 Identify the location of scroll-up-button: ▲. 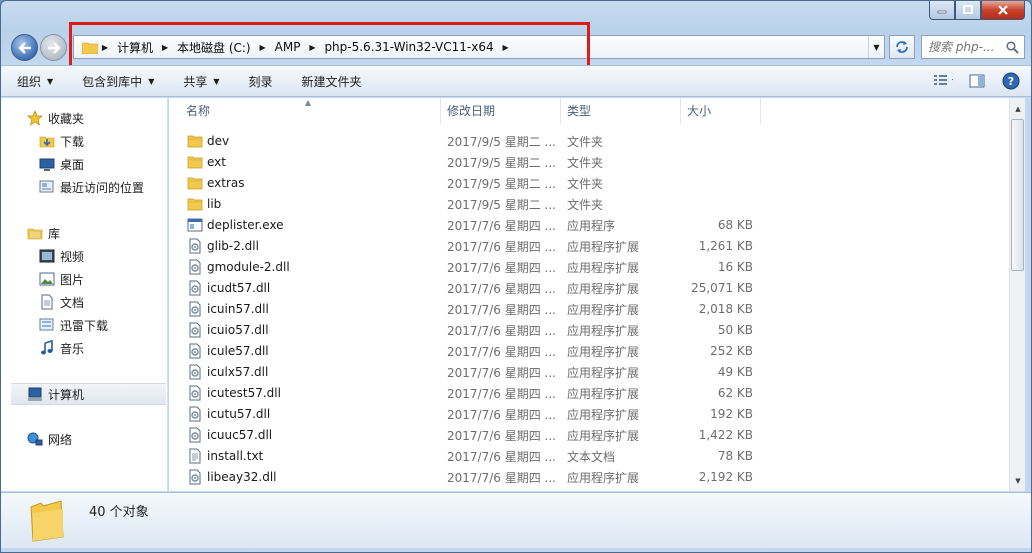
(1018, 108).